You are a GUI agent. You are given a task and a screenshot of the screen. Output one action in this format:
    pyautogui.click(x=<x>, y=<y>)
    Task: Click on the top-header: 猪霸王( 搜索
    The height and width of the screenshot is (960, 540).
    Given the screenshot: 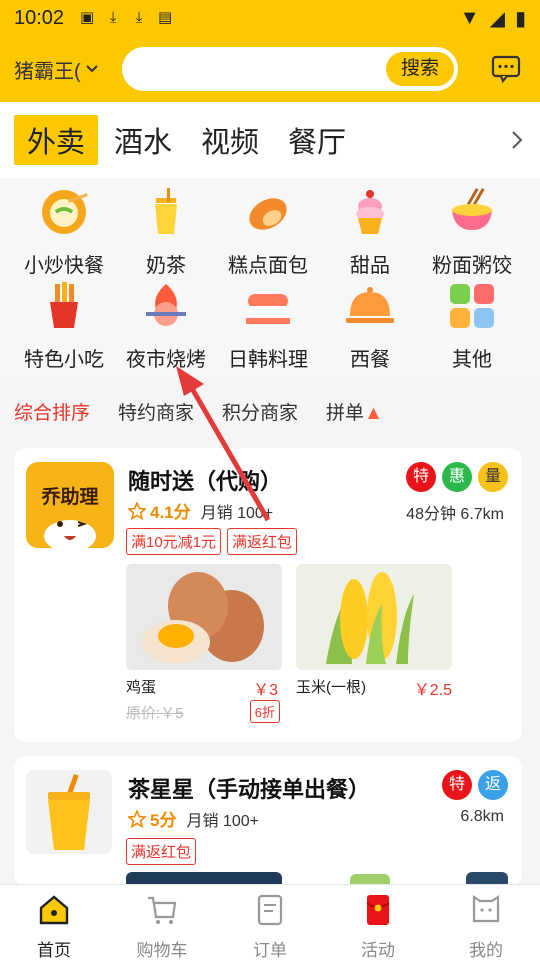 What is the action you would take?
    pyautogui.click(x=270, y=69)
    